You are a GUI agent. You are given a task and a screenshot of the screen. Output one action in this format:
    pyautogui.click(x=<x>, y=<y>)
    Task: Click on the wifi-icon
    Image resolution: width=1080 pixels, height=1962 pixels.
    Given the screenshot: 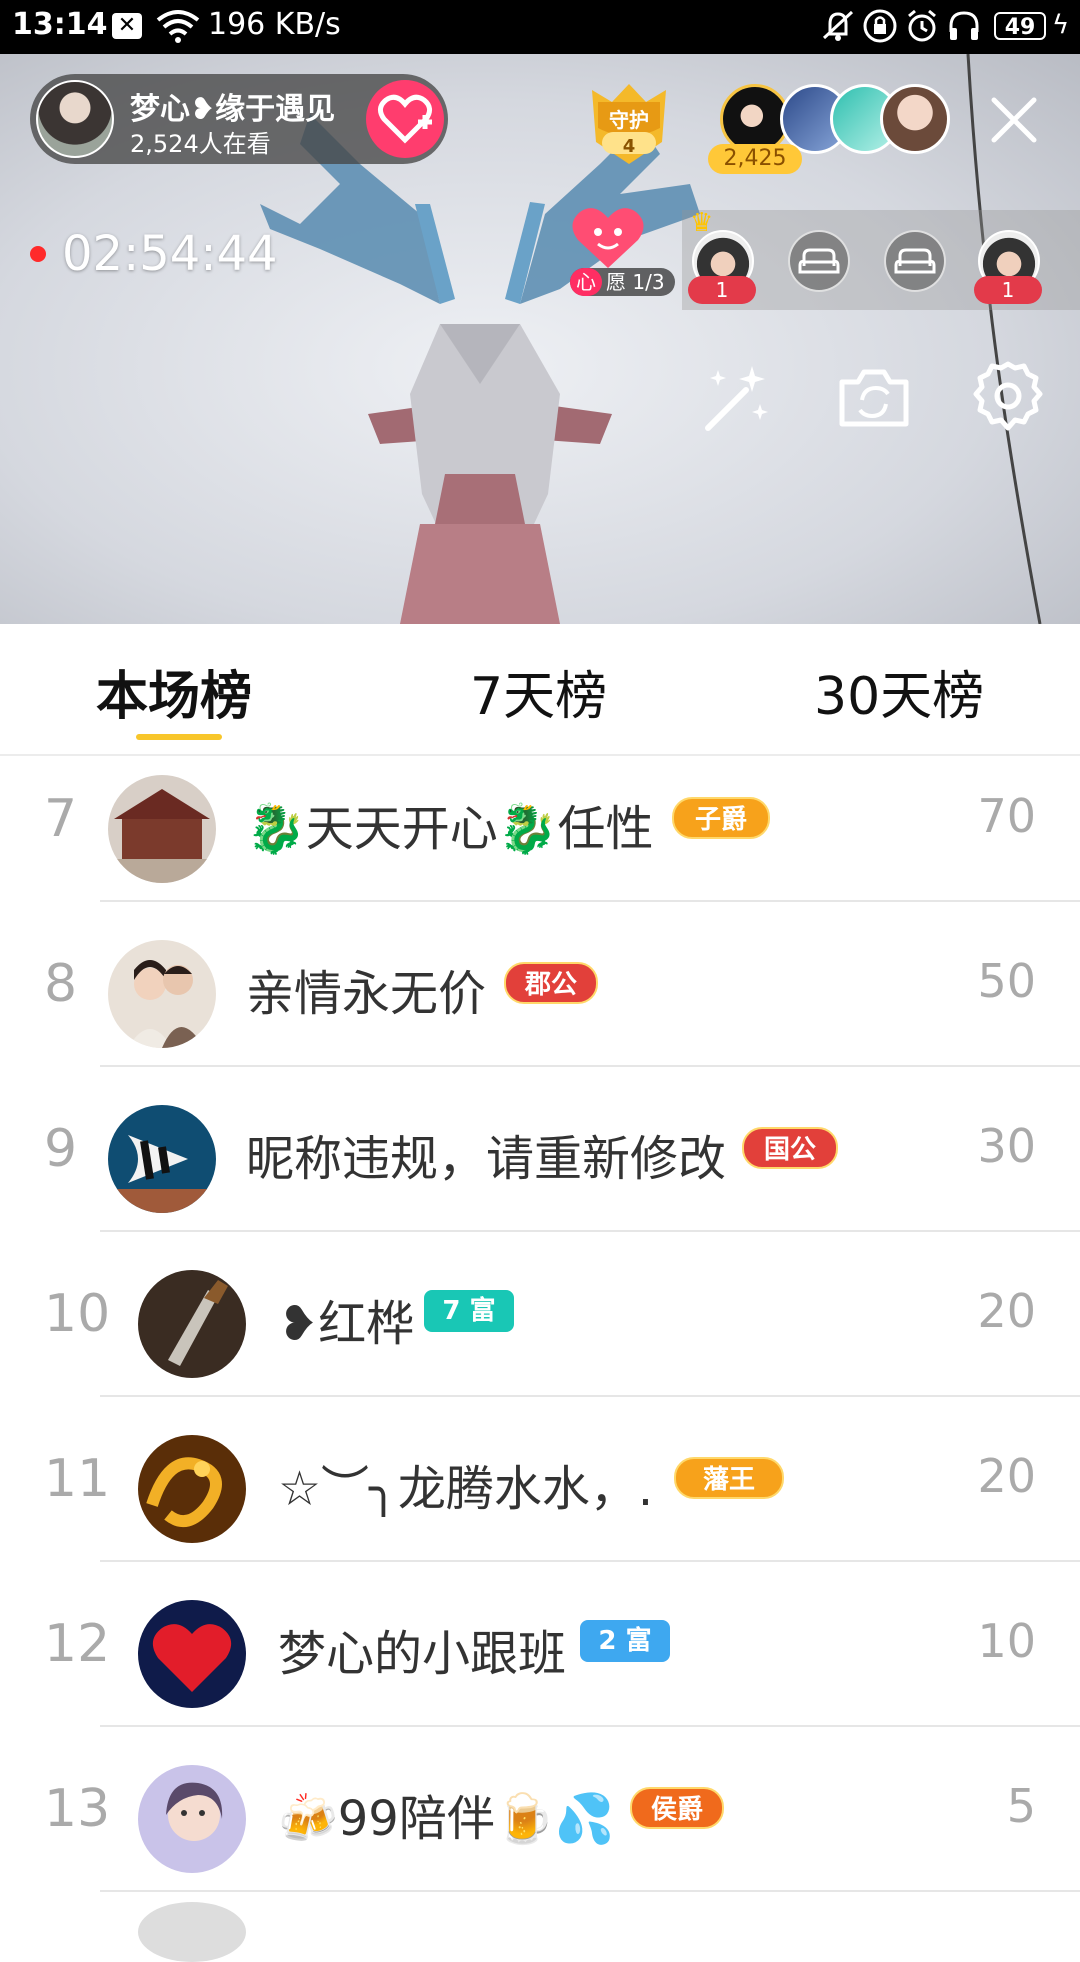 What is the action you would take?
    pyautogui.click(x=178, y=26)
    